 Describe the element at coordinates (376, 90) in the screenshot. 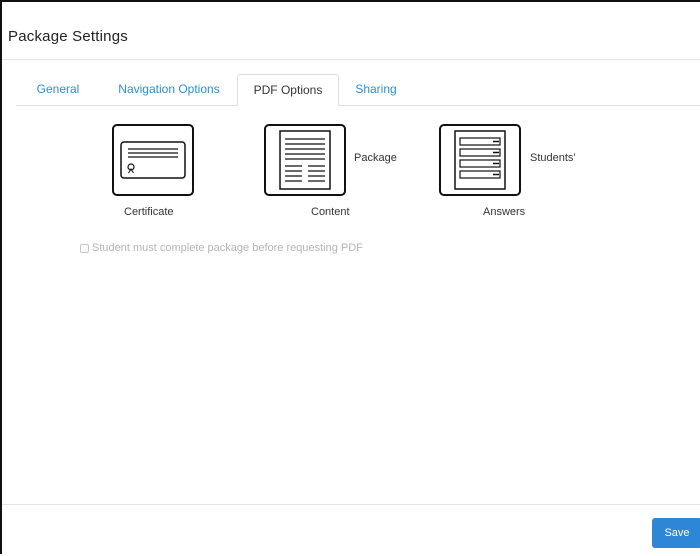

I see `tab-sharing: Sharing` at that location.